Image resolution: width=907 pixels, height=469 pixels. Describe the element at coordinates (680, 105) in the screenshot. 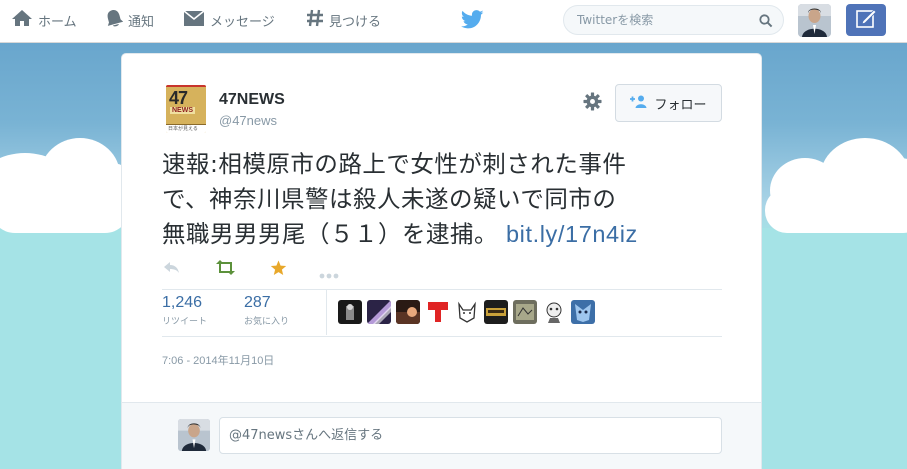

I see `follow-label: フォロー` at that location.